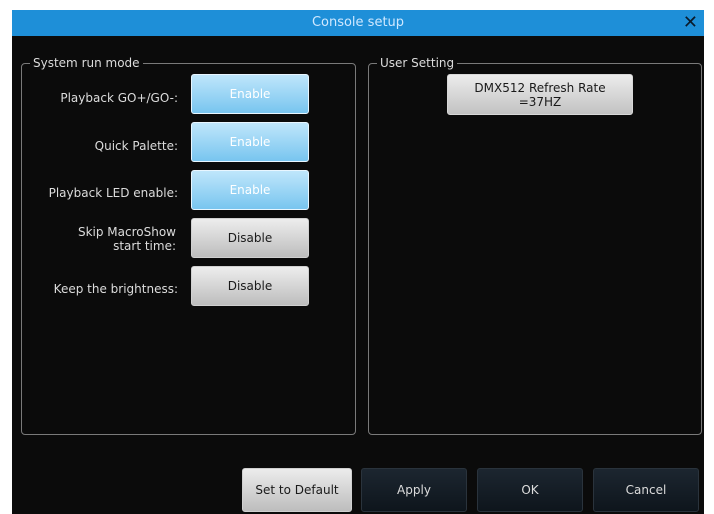 The image size is (714, 514). What do you see at coordinates (136, 146) in the screenshot?
I see `quick-palette-label: Quick Palette:` at bounding box center [136, 146].